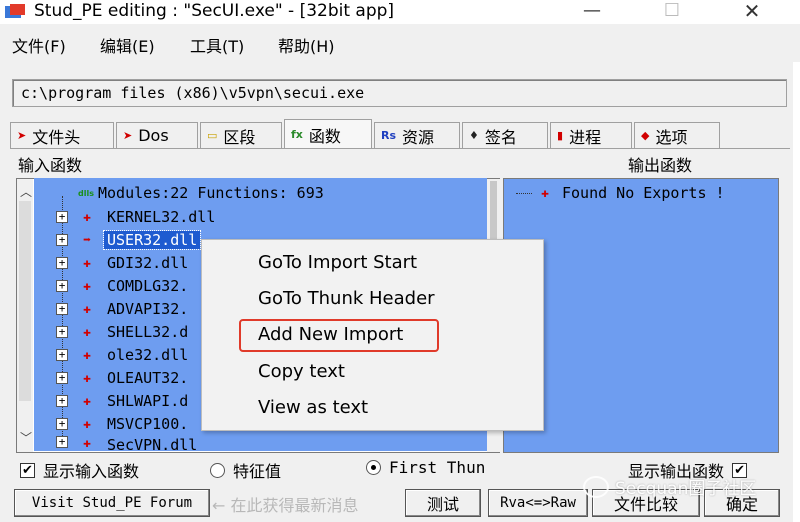  What do you see at coordinates (148, 263) in the screenshot?
I see `module-name: GDI32.dll` at bounding box center [148, 263].